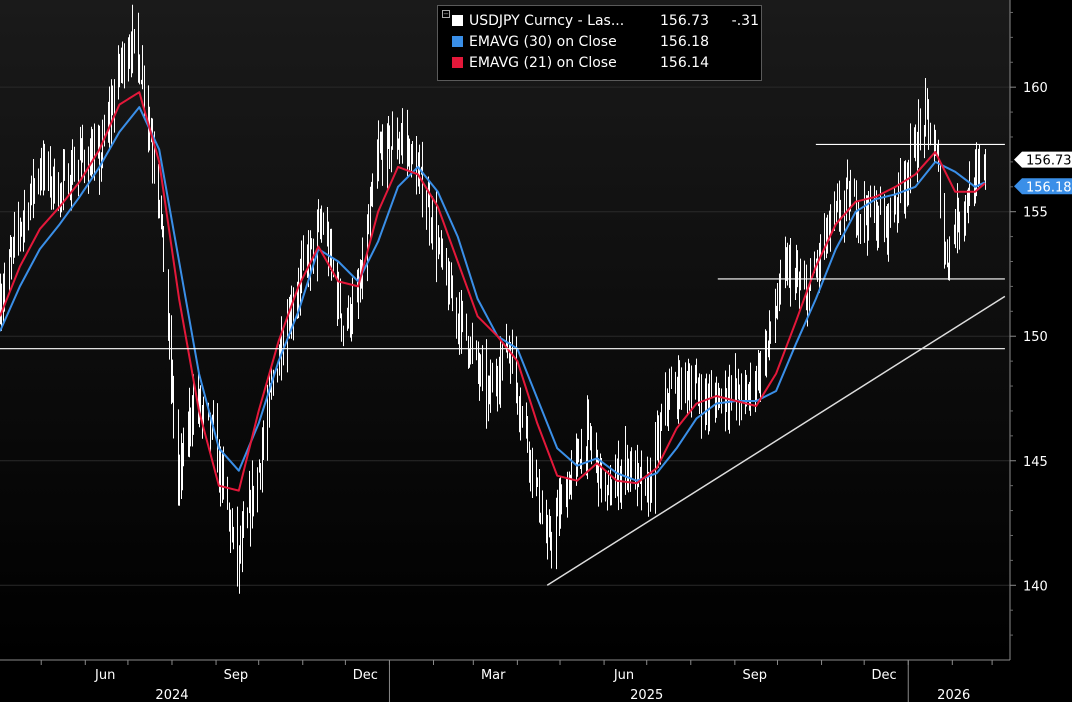 This screenshot has height=702, width=1072. I want to click on legend-row-ema21: EMAVG (21) on Close 156.14, so click(606, 62).